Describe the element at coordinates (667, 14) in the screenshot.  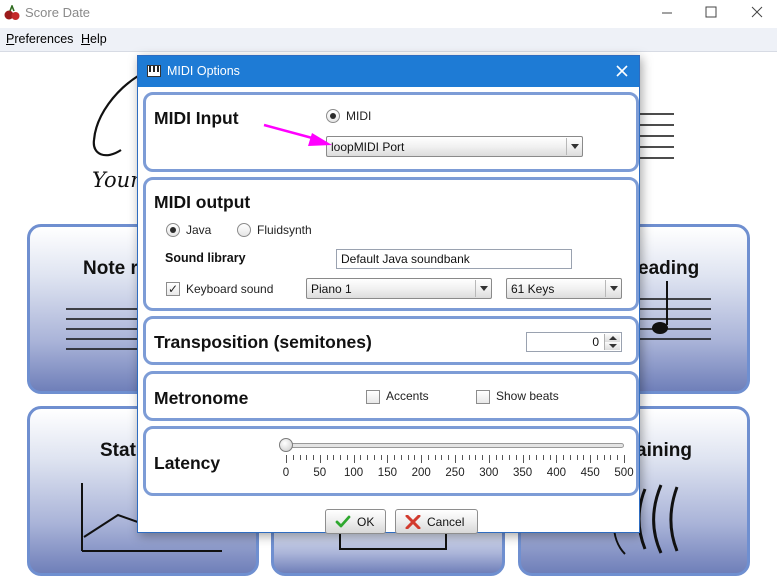
I see `minimize-icon` at that location.